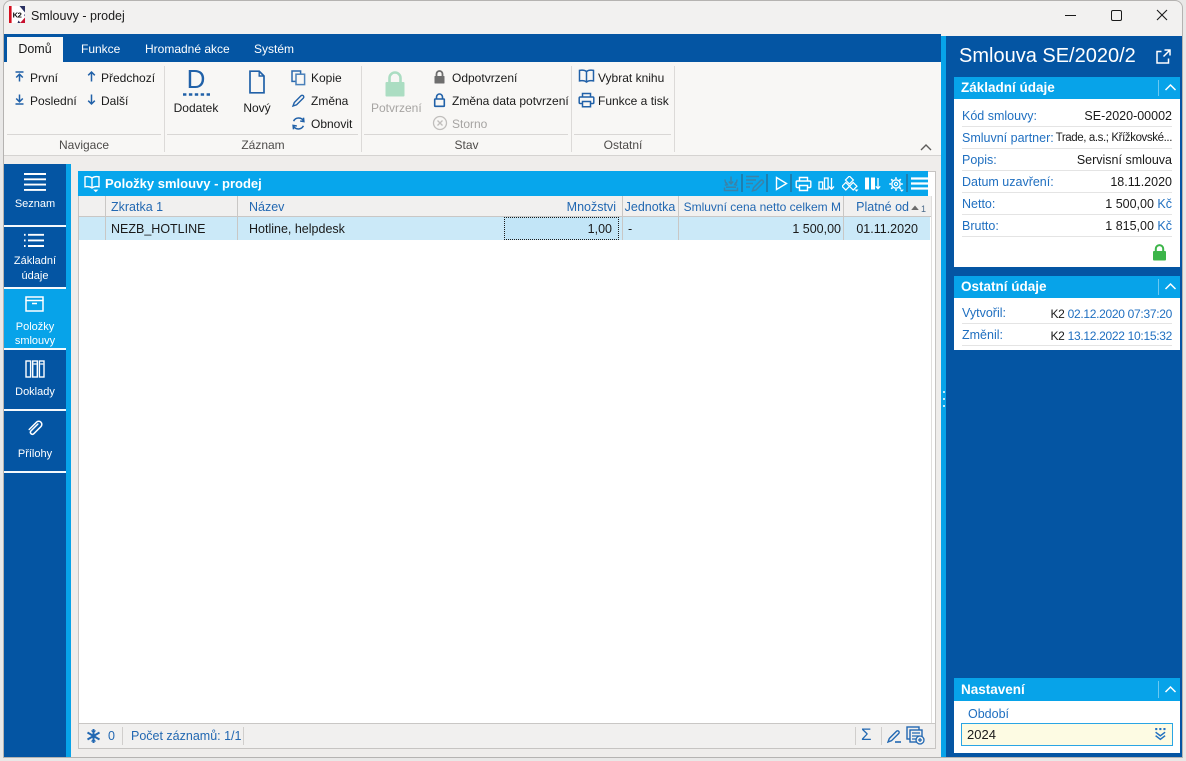  I want to click on svg-text: K2, so click(17, 15).